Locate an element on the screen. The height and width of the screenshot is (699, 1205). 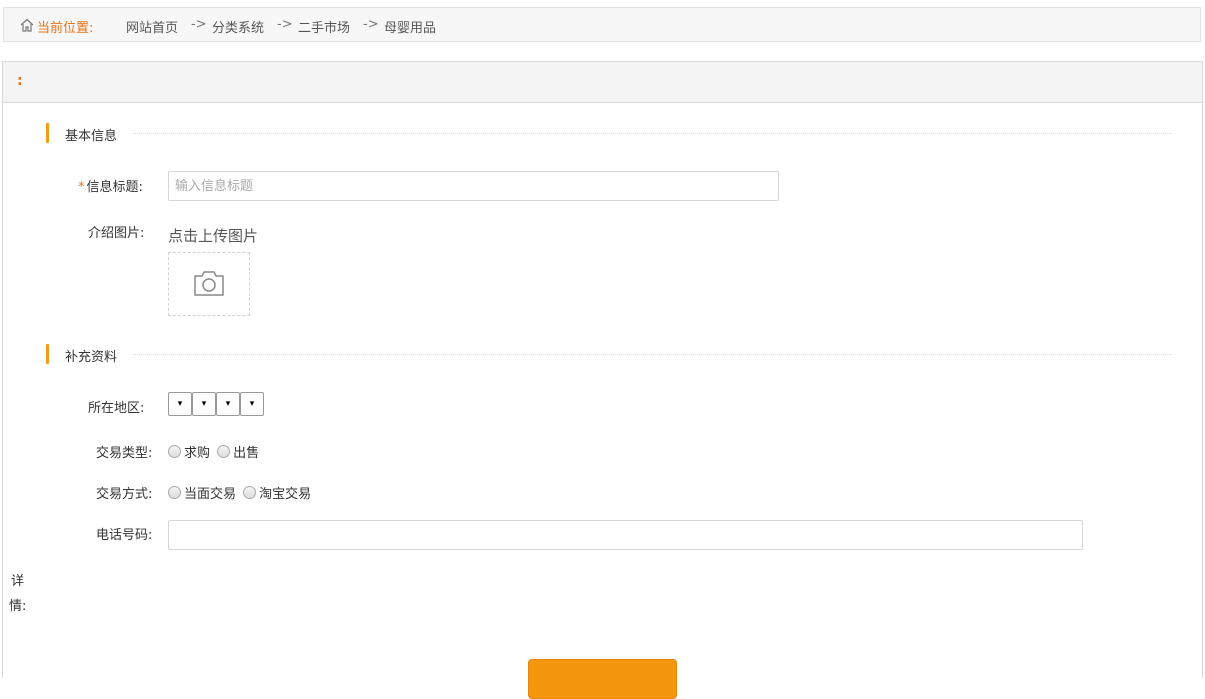
section-basic-info: 基本信息 is located at coordinates (609, 133).